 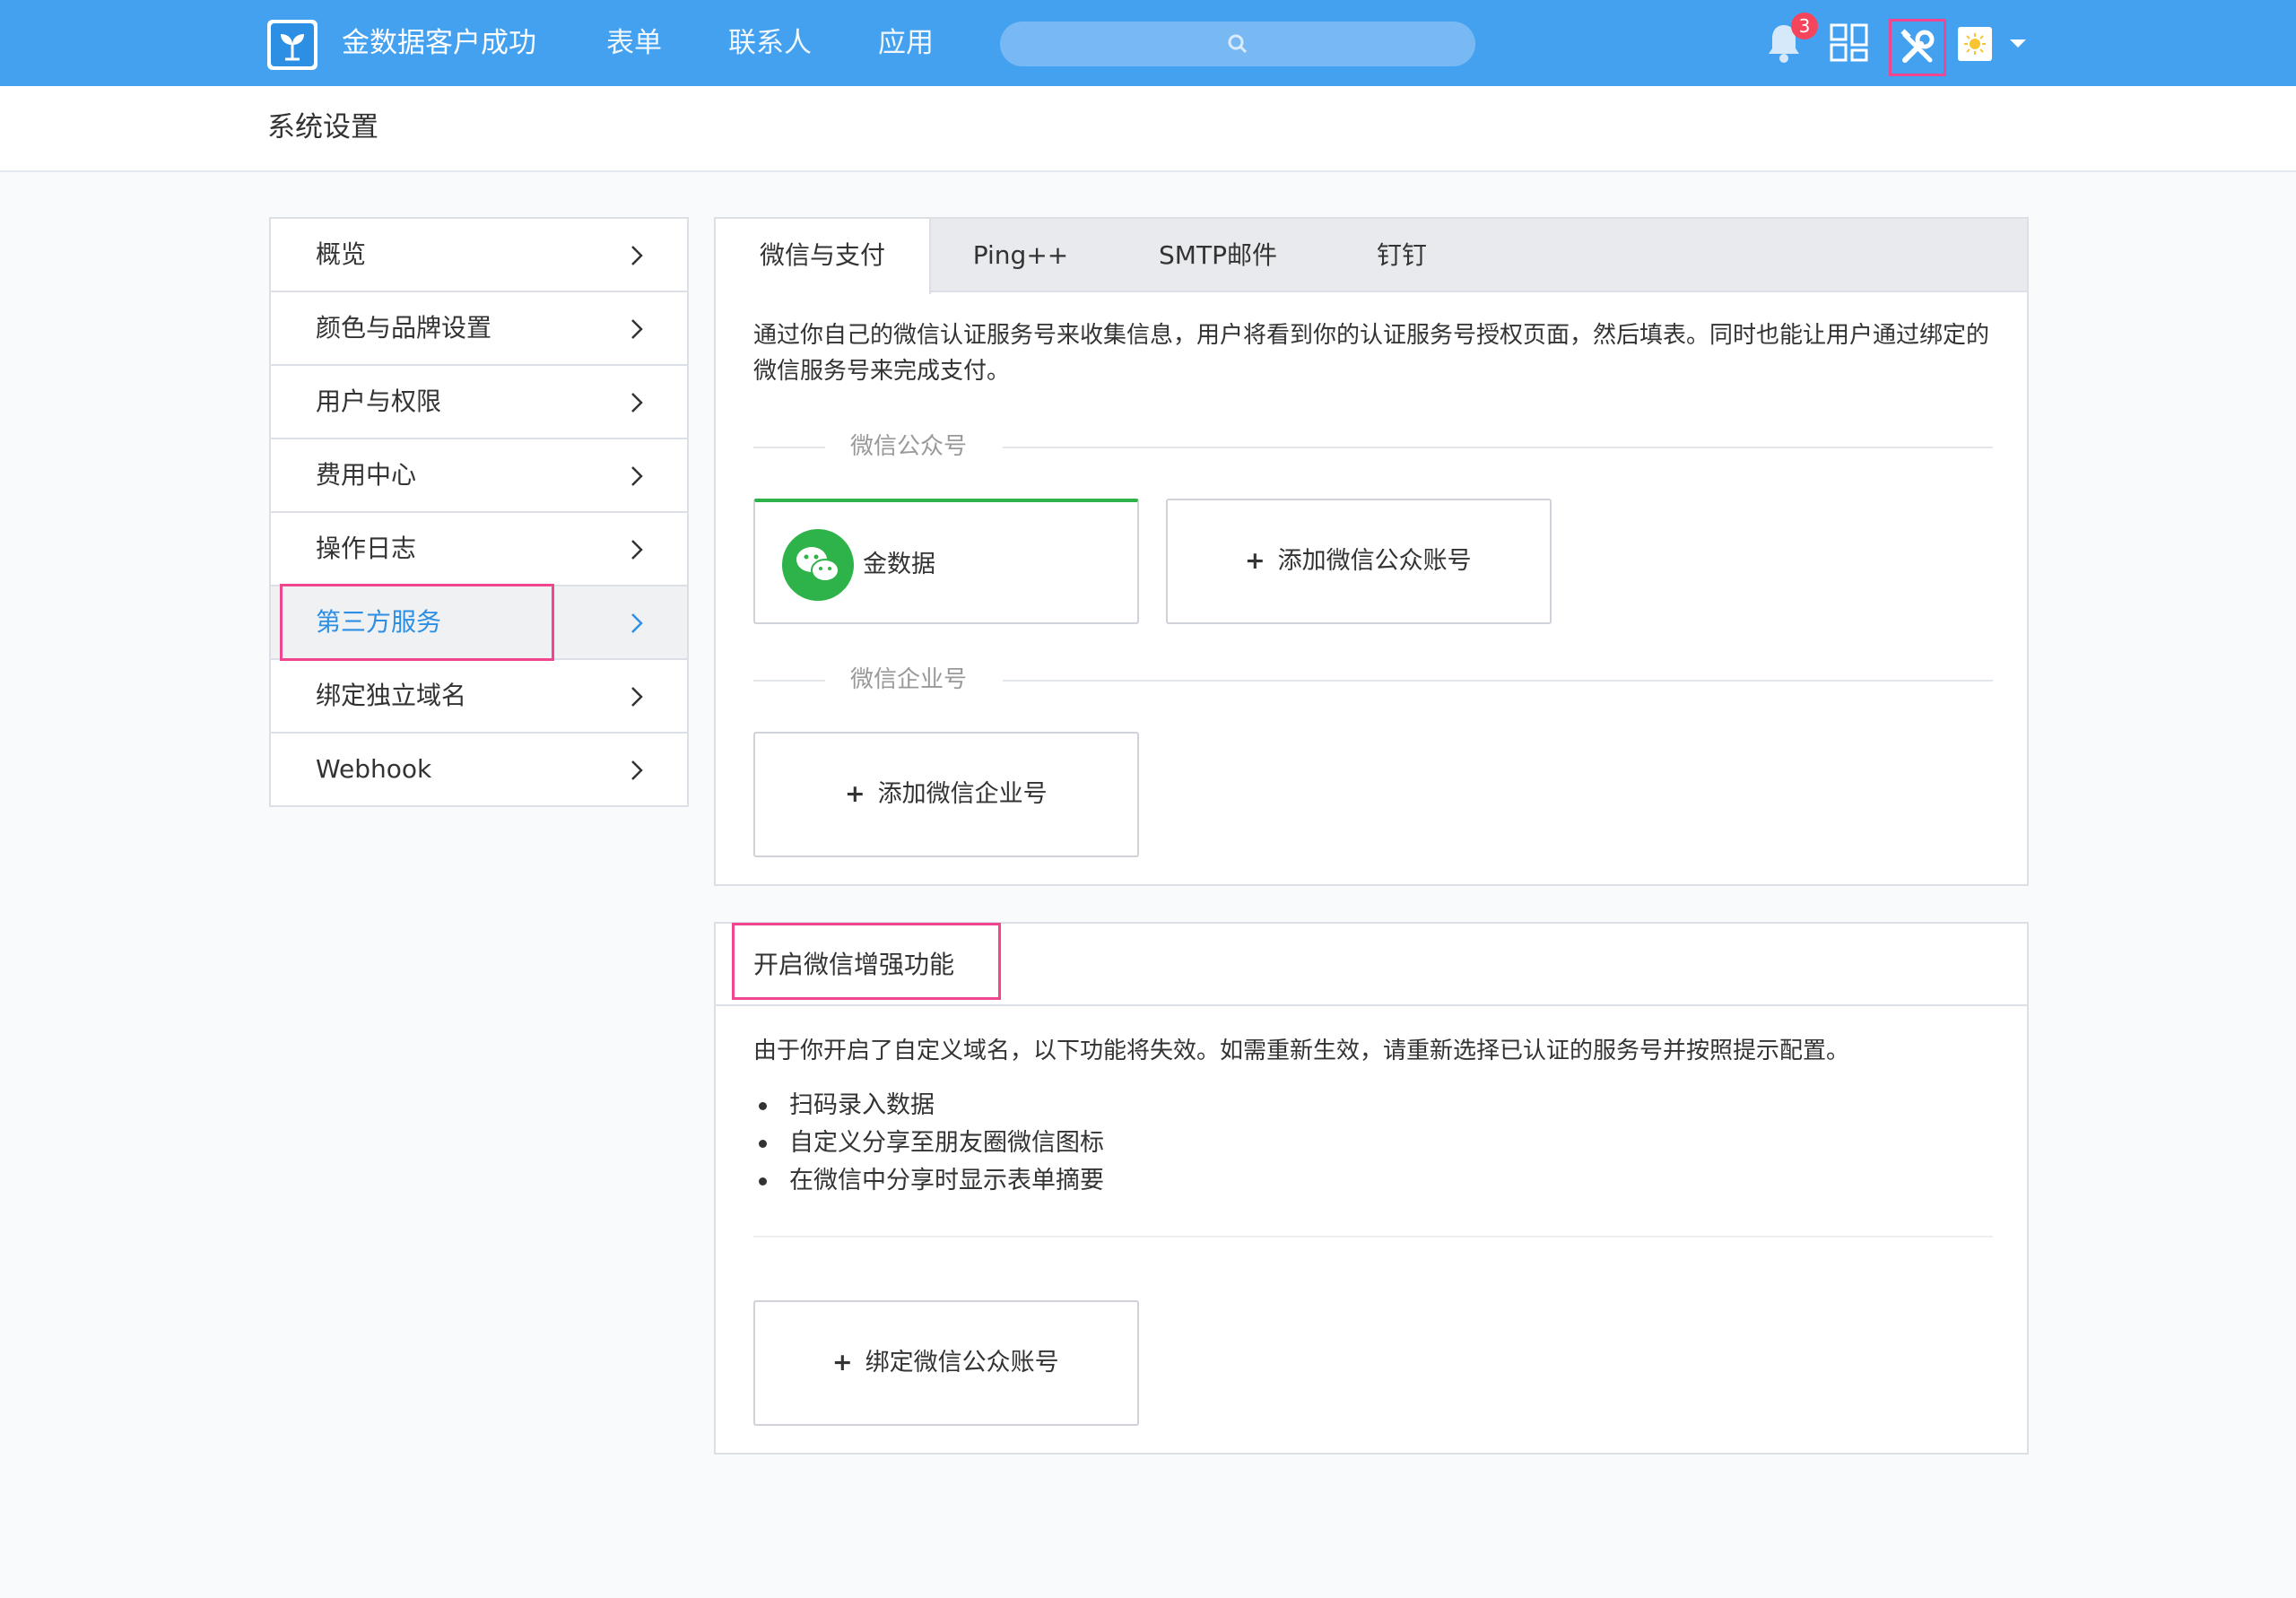 I want to click on tab-bar: 微信与支付 Ping++ SMTP邮件 钉钉, so click(x=1371, y=256).